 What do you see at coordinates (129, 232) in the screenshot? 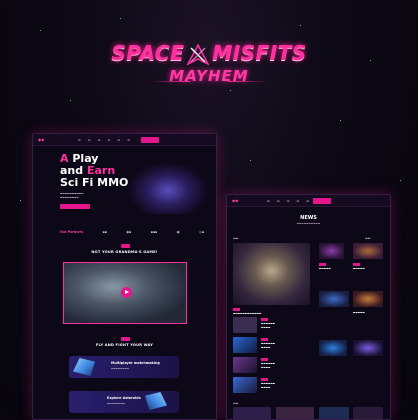
I see `partner-logo: ◉▪` at bounding box center [129, 232].